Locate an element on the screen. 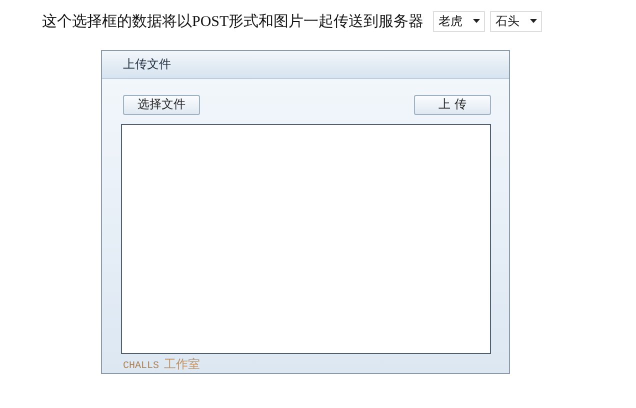  dropdown: 石头 is located at coordinates (516, 21).